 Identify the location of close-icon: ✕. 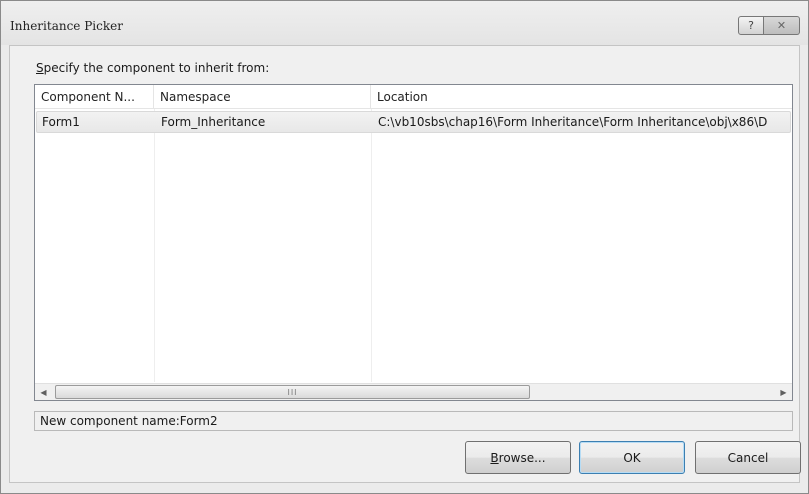
(781, 25).